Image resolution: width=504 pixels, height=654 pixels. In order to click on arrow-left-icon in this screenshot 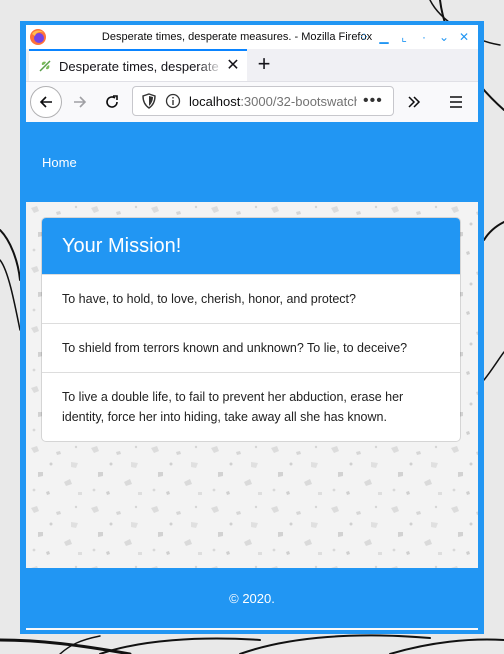, I will do `click(45, 102)`.